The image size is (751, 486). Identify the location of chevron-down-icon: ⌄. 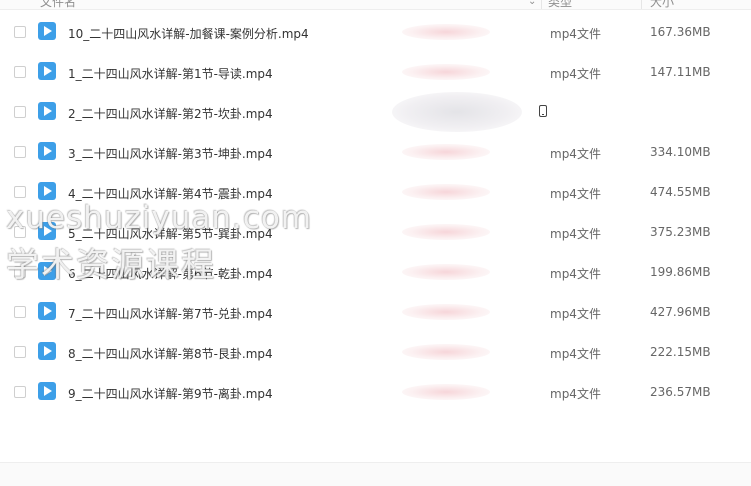
(532, 3).